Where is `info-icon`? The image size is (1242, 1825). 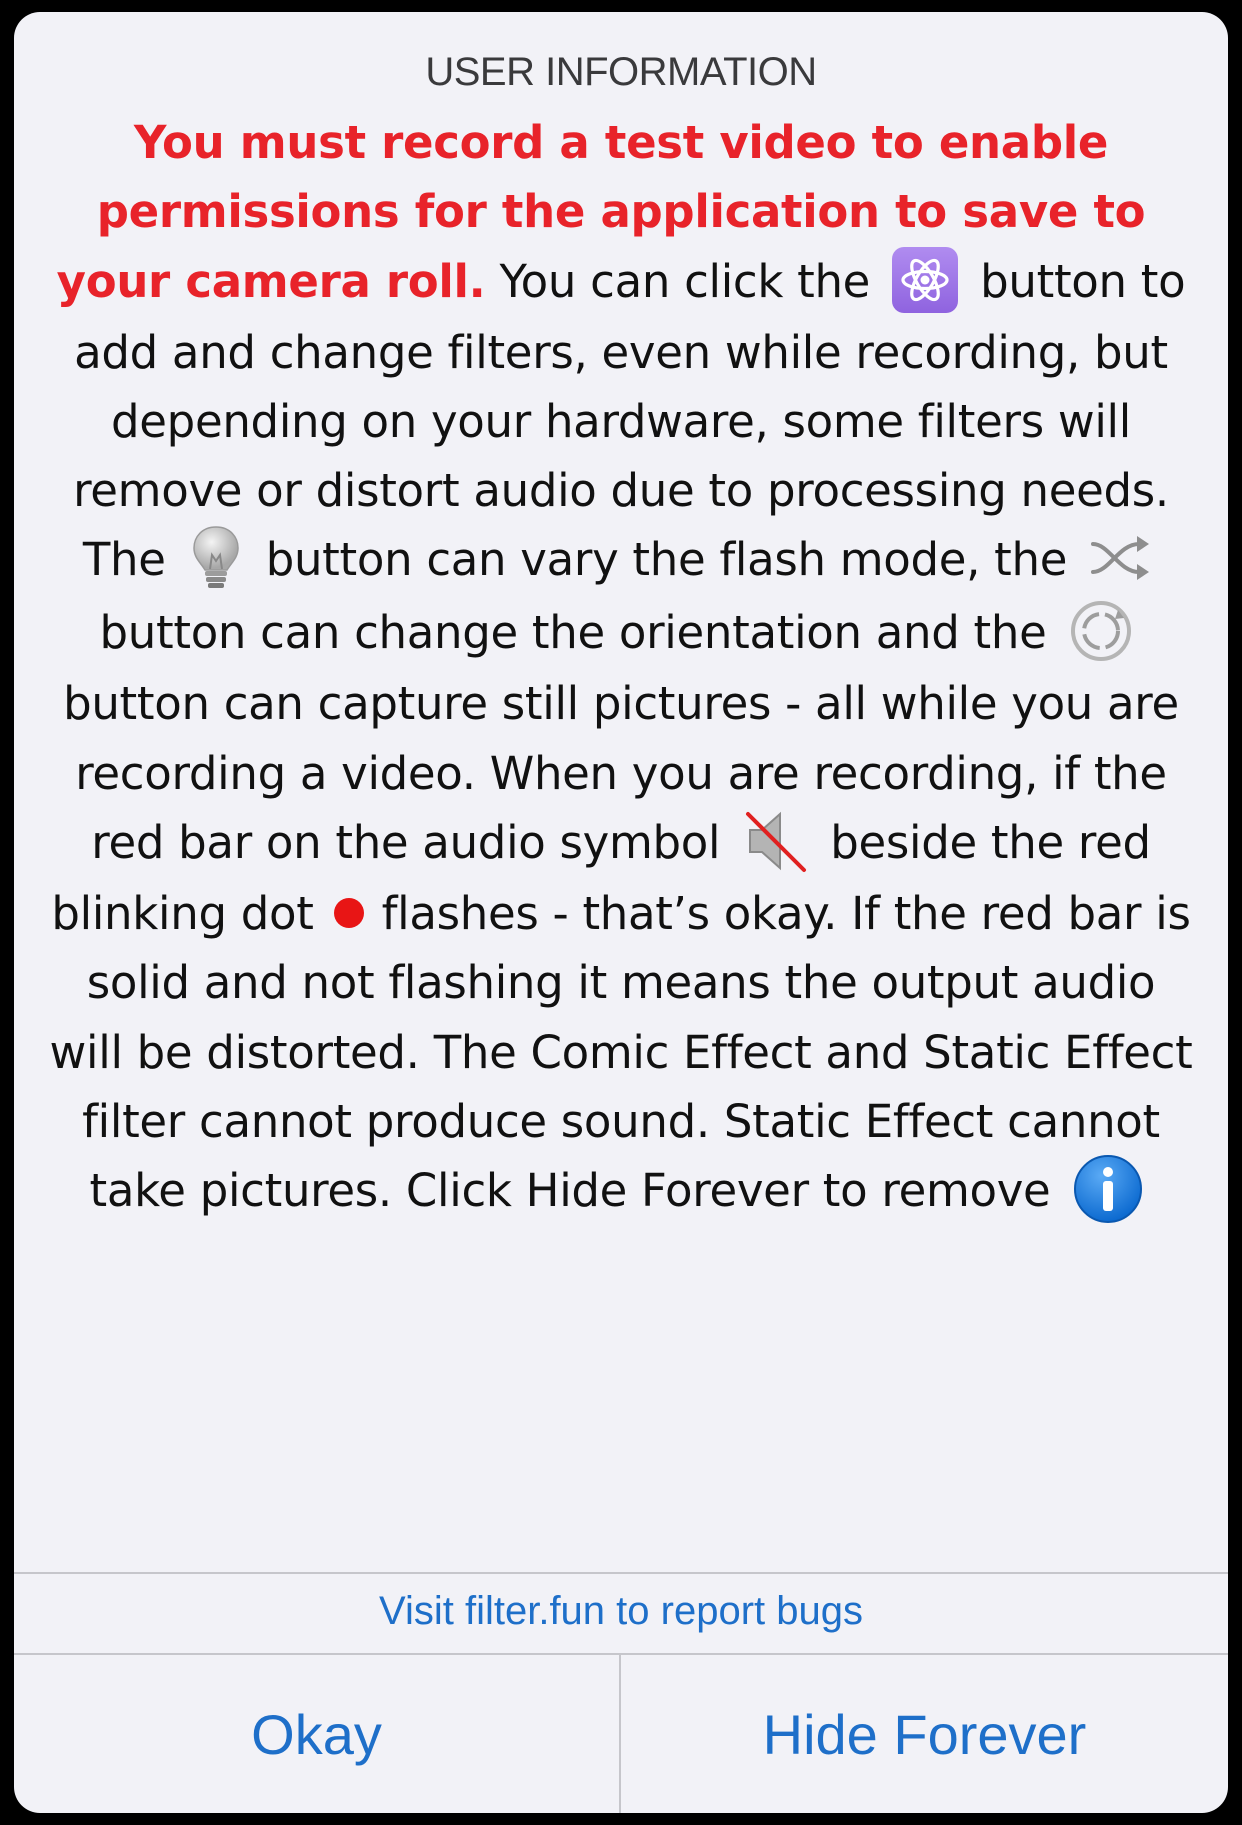
info-icon is located at coordinates (1108, 1189).